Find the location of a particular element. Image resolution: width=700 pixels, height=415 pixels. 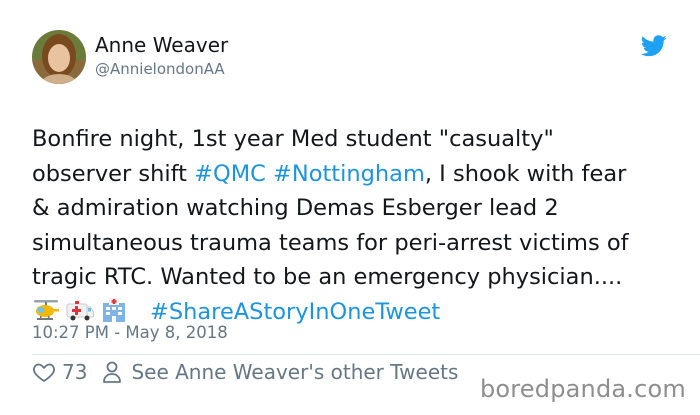

user-name: Anne Weaver is located at coordinates (161, 45).